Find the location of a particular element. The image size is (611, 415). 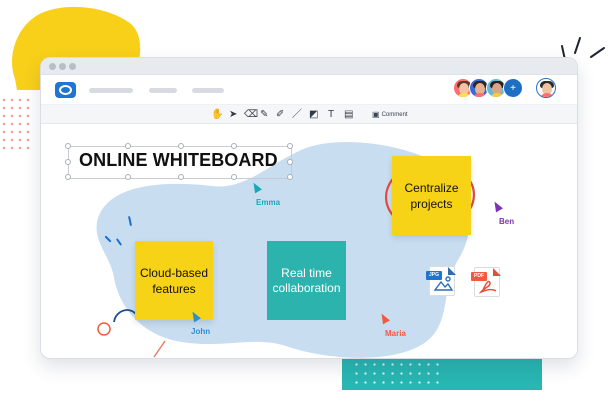

line-tool-icon: ／ is located at coordinates (297, 115).